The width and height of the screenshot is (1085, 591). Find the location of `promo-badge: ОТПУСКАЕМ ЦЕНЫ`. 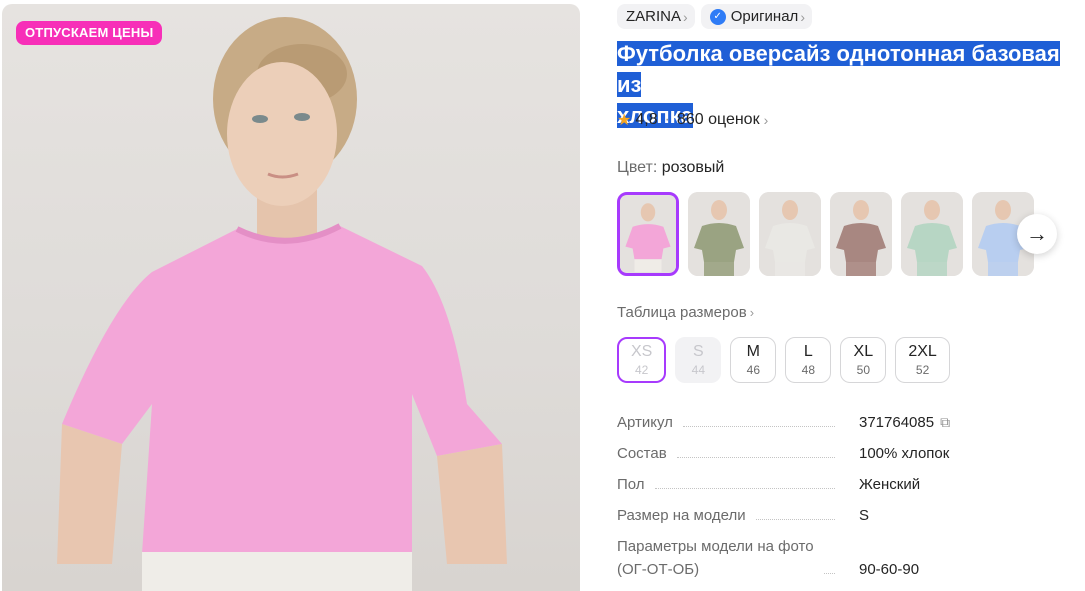

promo-badge: ОТПУСКАЕМ ЦЕНЫ is located at coordinates (89, 33).